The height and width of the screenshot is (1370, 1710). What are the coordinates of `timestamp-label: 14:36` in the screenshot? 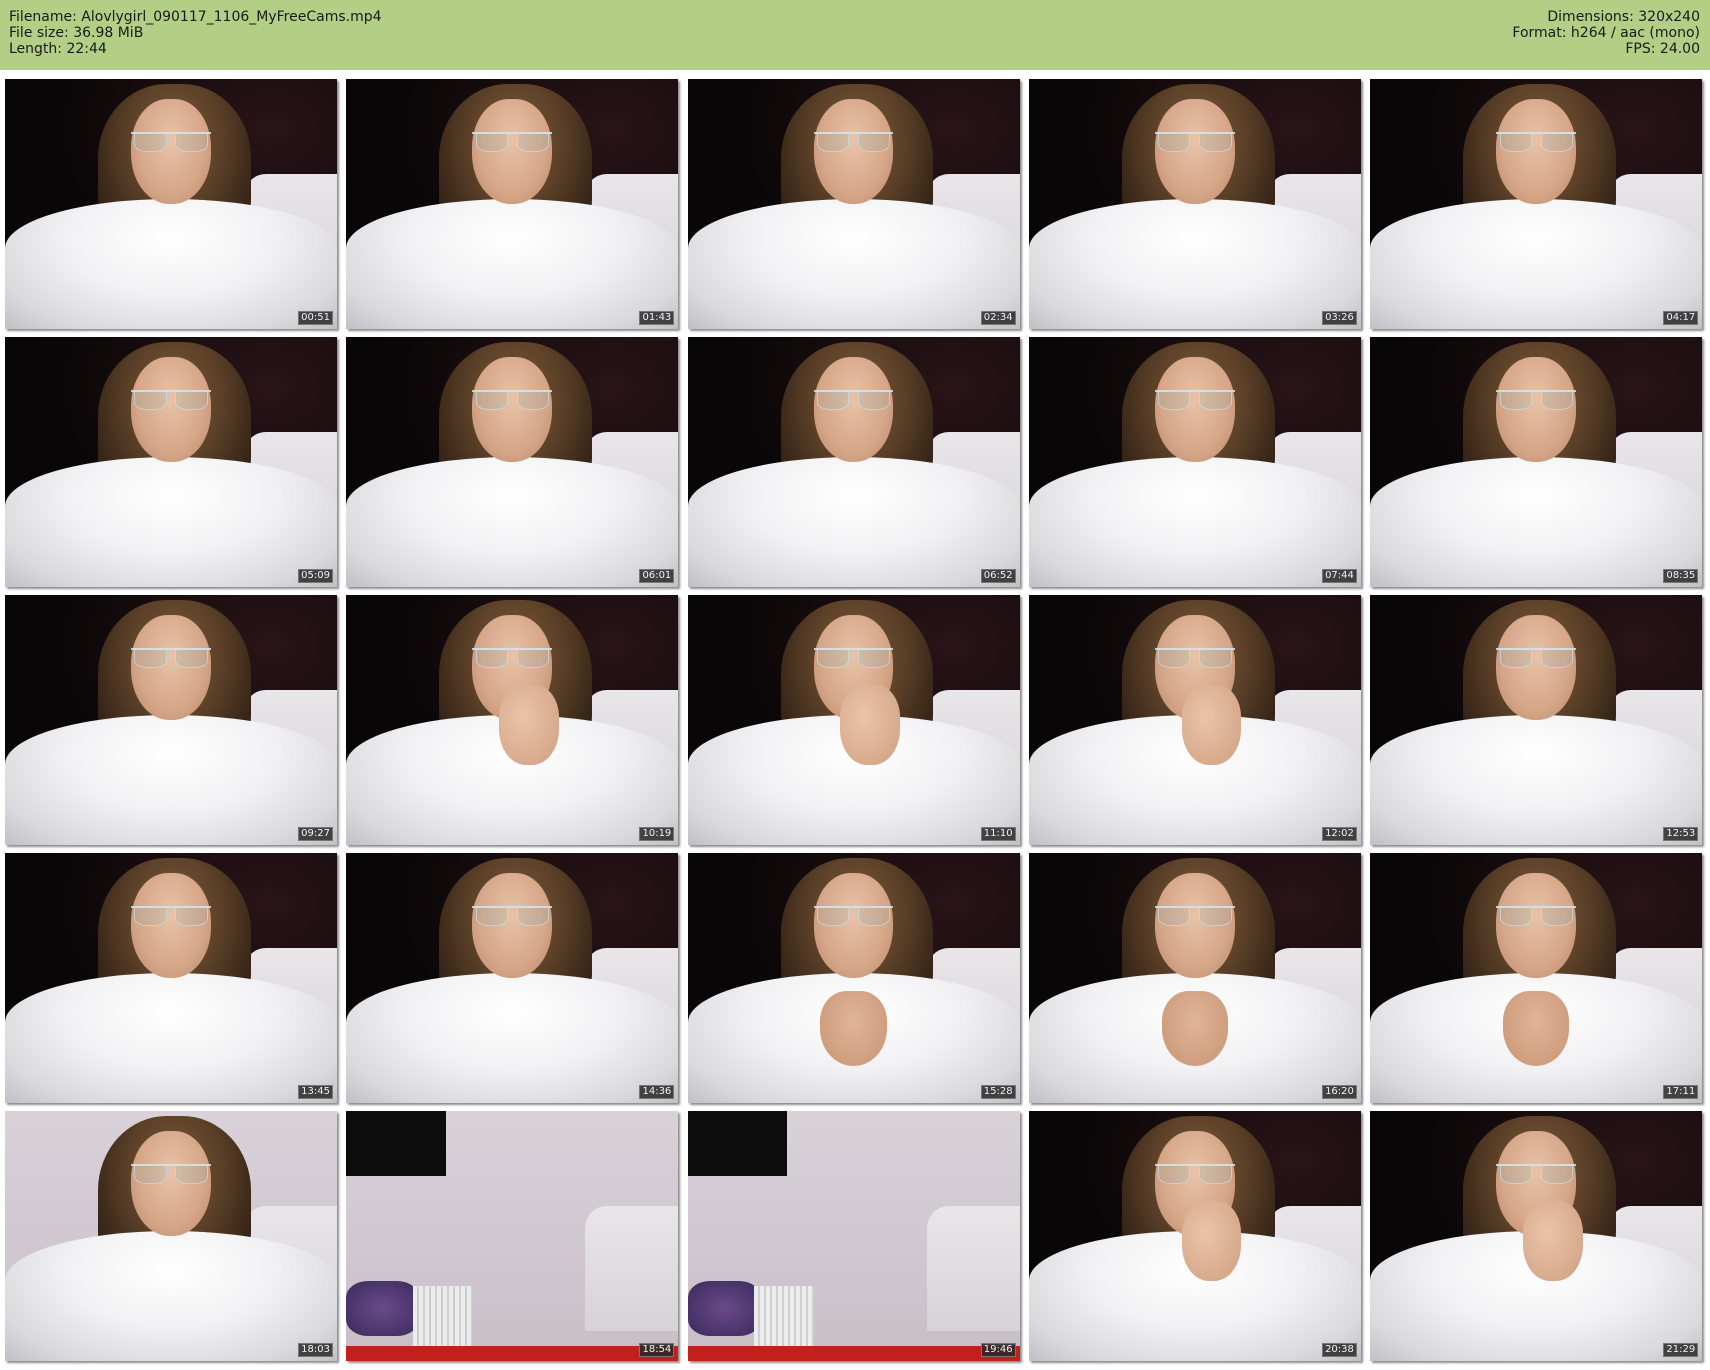 It's located at (657, 1092).